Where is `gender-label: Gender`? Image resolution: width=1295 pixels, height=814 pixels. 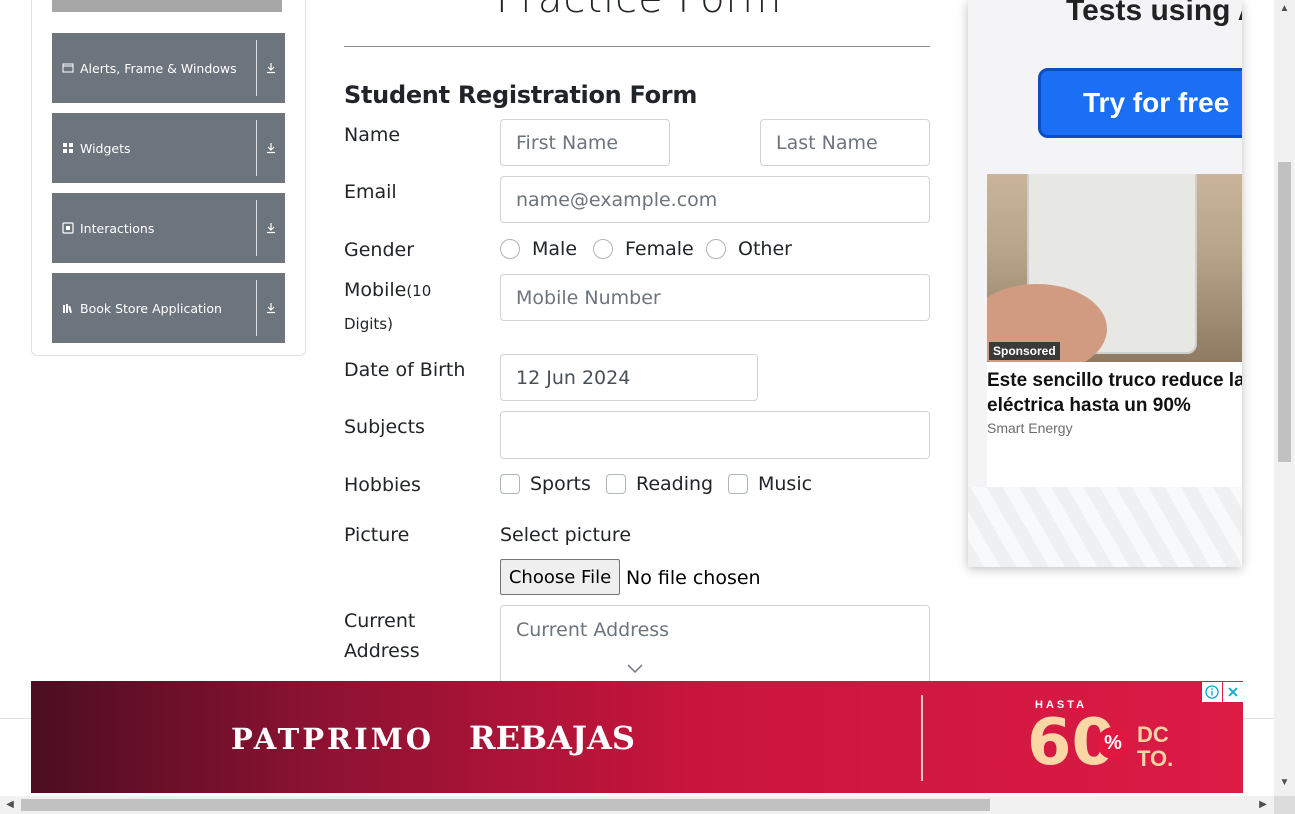
gender-label: Gender is located at coordinates (379, 250).